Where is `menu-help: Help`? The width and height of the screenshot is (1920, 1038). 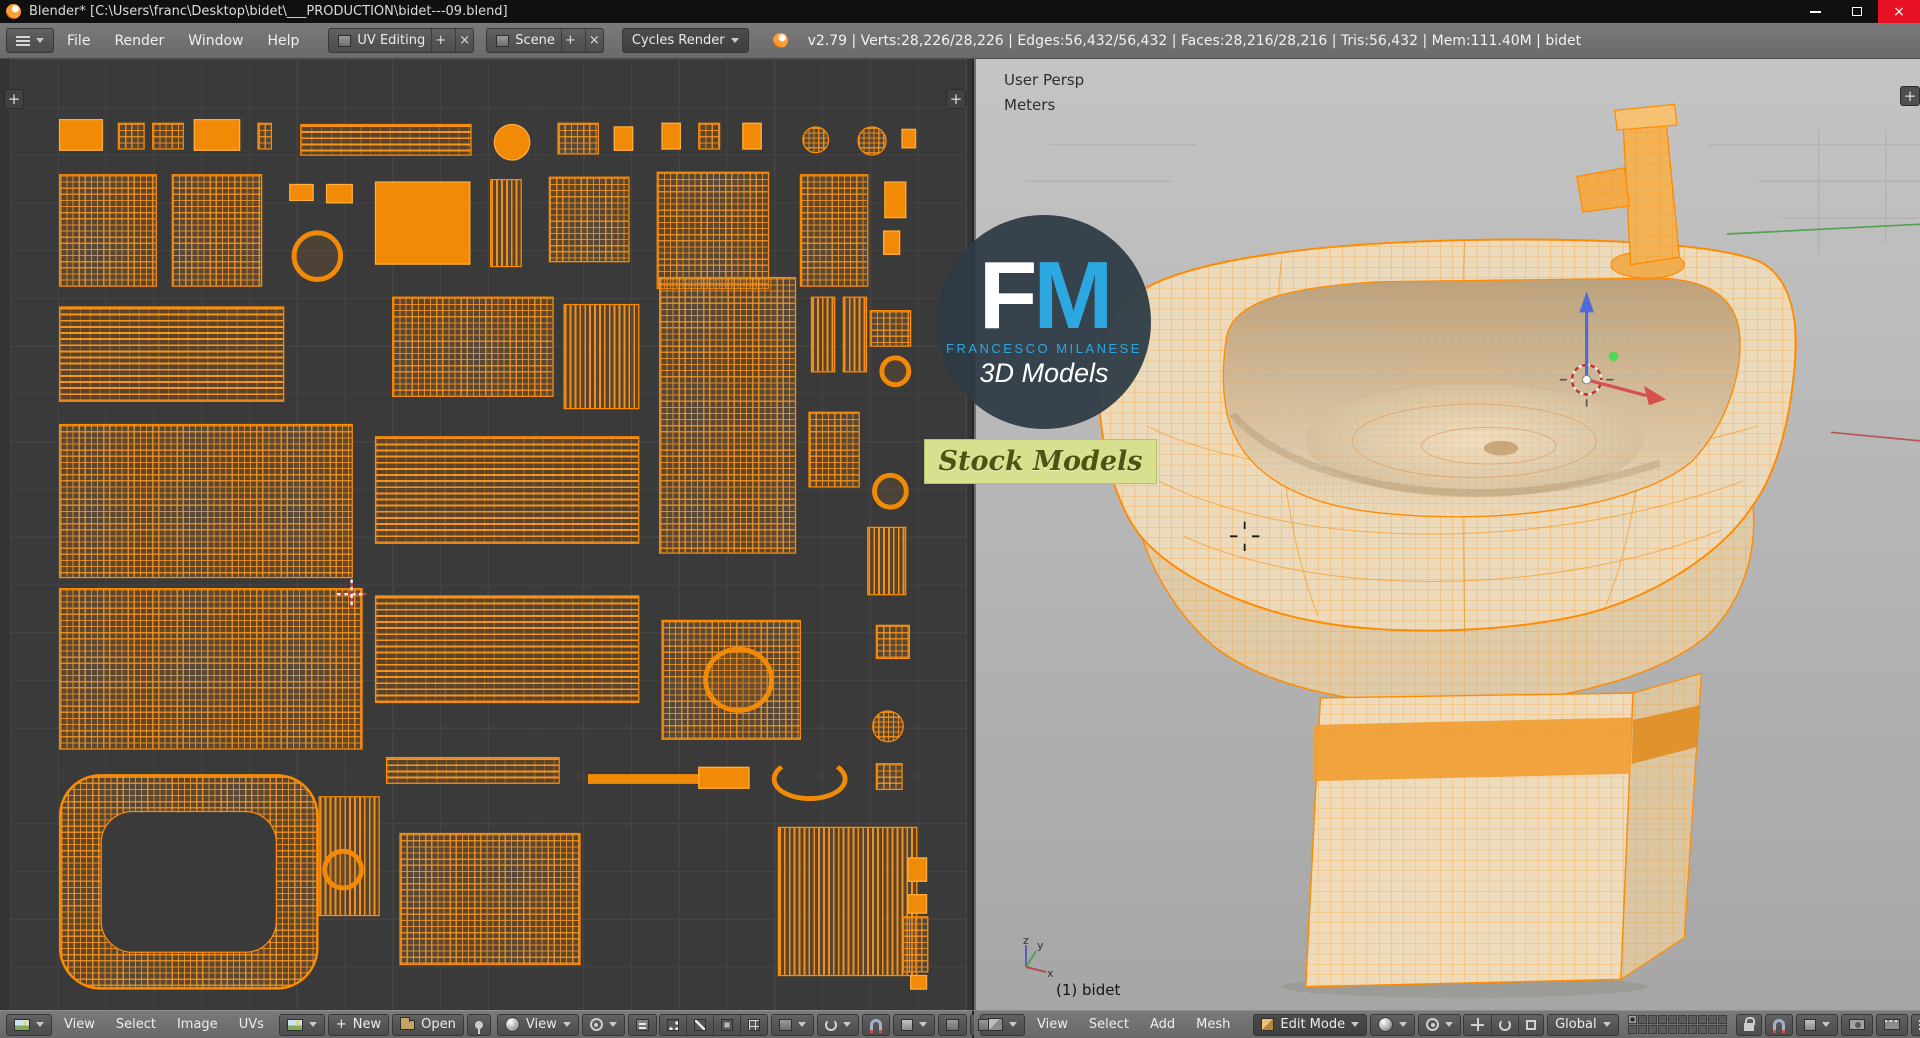 menu-help: Help is located at coordinates (283, 40).